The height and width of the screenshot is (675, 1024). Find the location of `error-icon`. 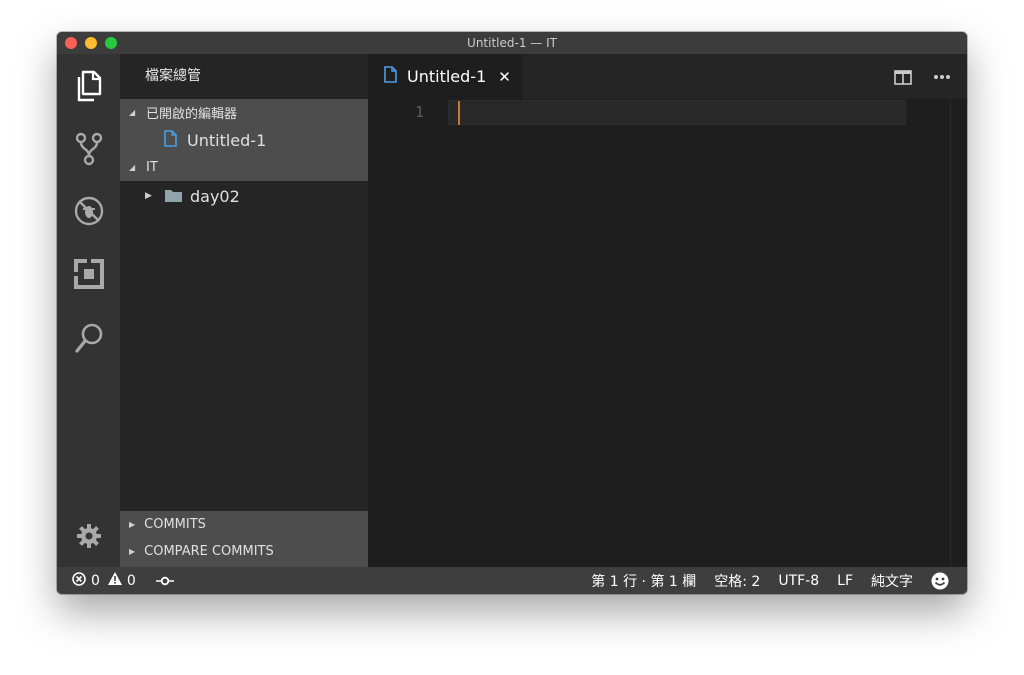

error-icon is located at coordinates (79, 580).